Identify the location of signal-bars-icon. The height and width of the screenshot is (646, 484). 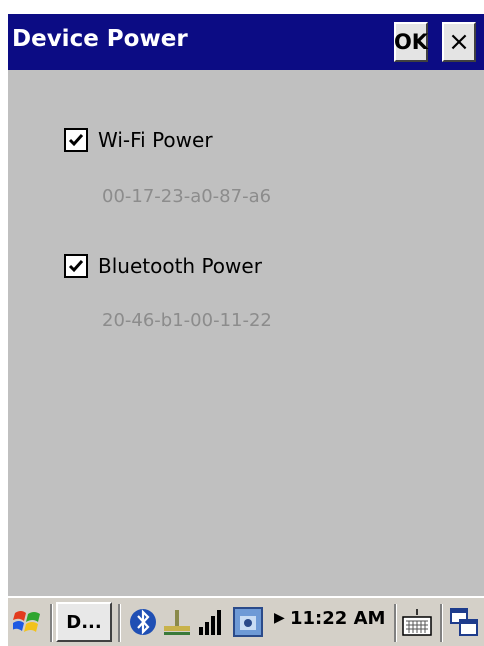
(211, 622).